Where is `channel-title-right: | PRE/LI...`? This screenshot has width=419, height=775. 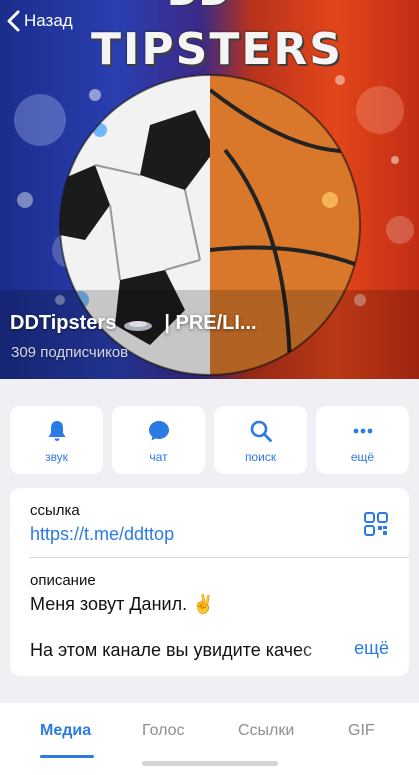
channel-title-right: | PRE/LI... is located at coordinates (210, 323).